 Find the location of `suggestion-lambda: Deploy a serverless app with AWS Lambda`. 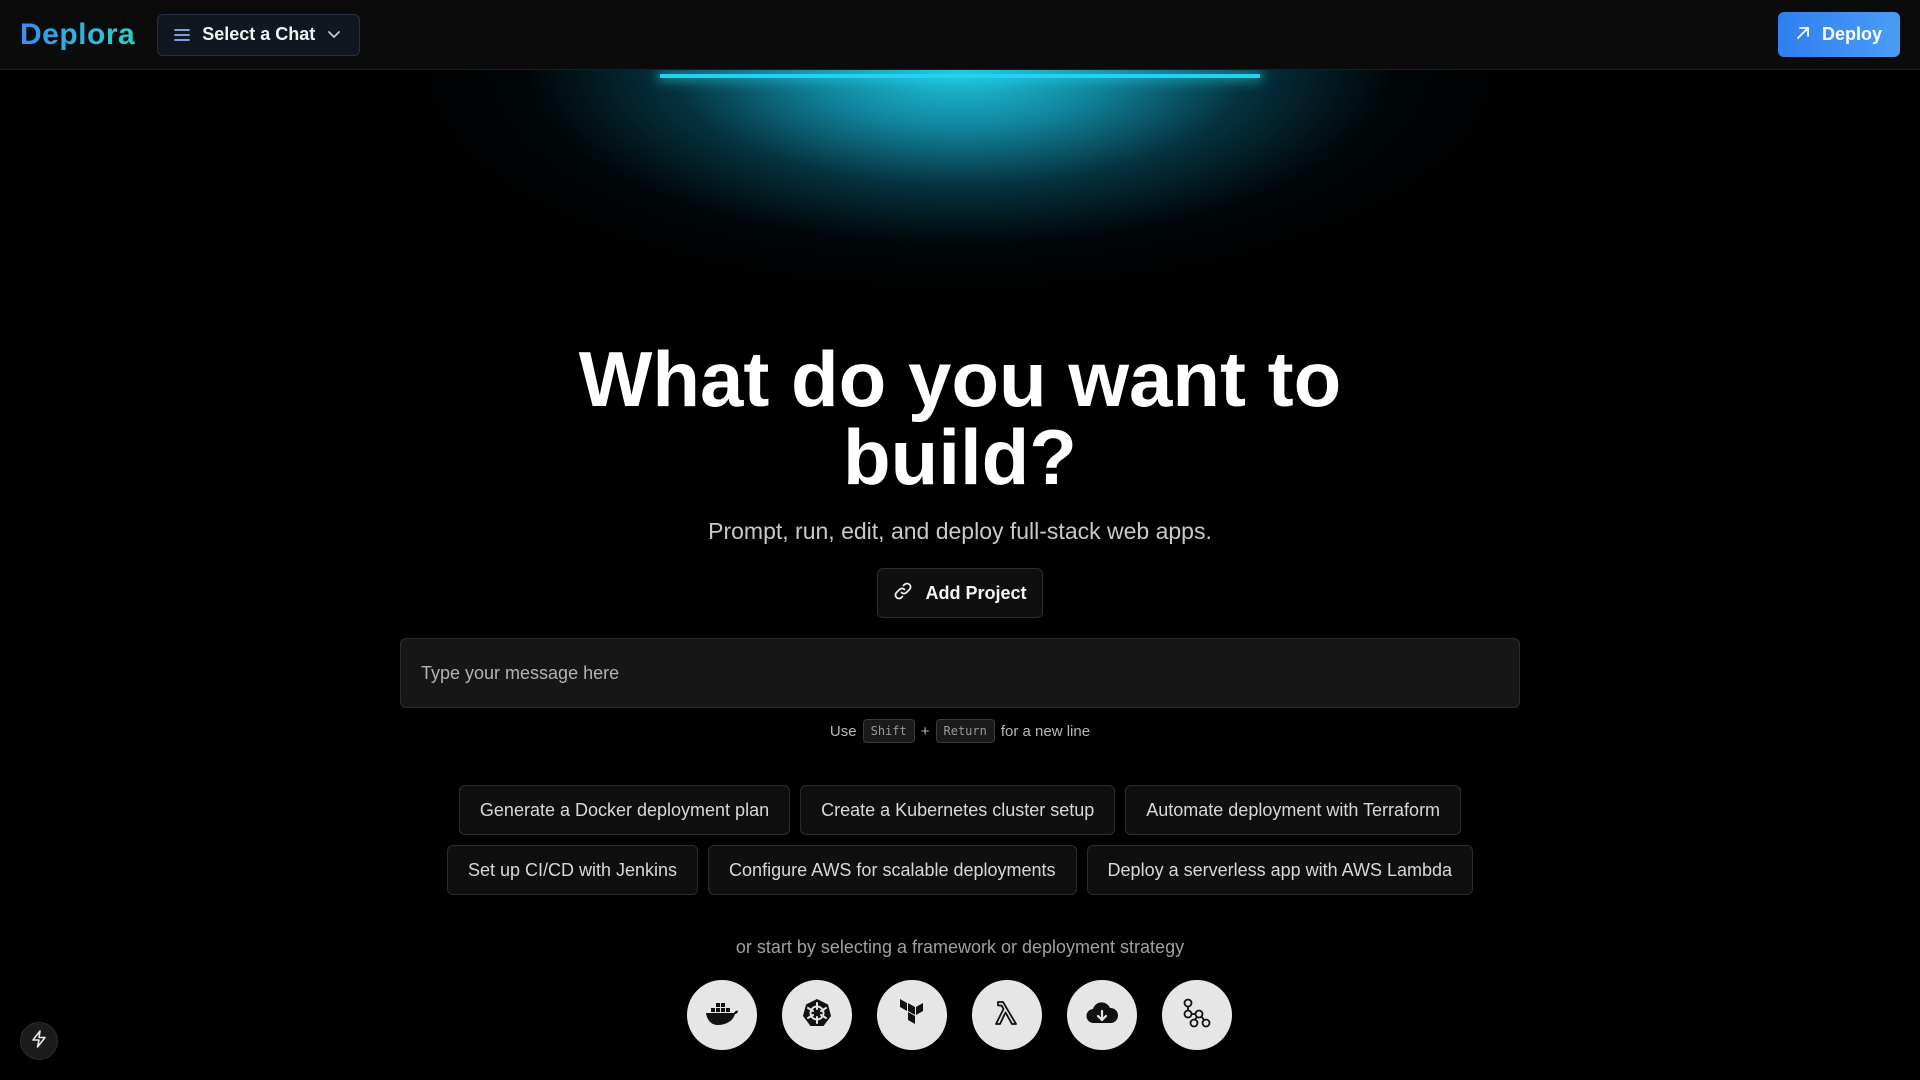

suggestion-lambda: Deploy a serverless app with AWS Lambda is located at coordinates (1280, 870).